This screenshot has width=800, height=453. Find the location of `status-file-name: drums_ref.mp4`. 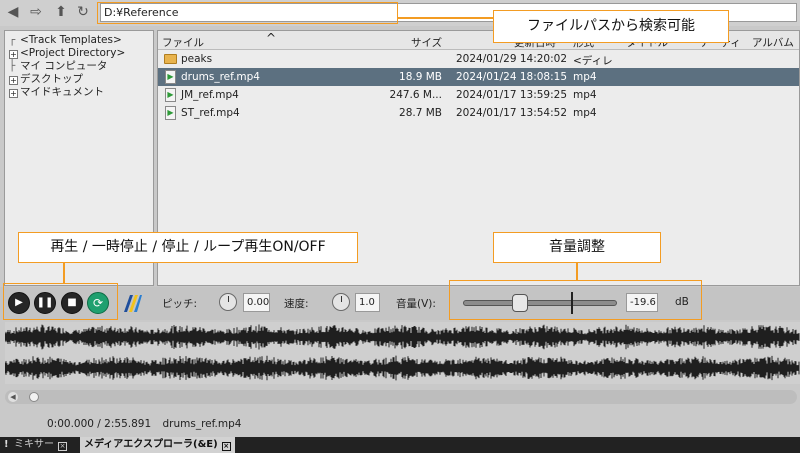

status-file-name: drums_ref.mp4 is located at coordinates (202, 424).